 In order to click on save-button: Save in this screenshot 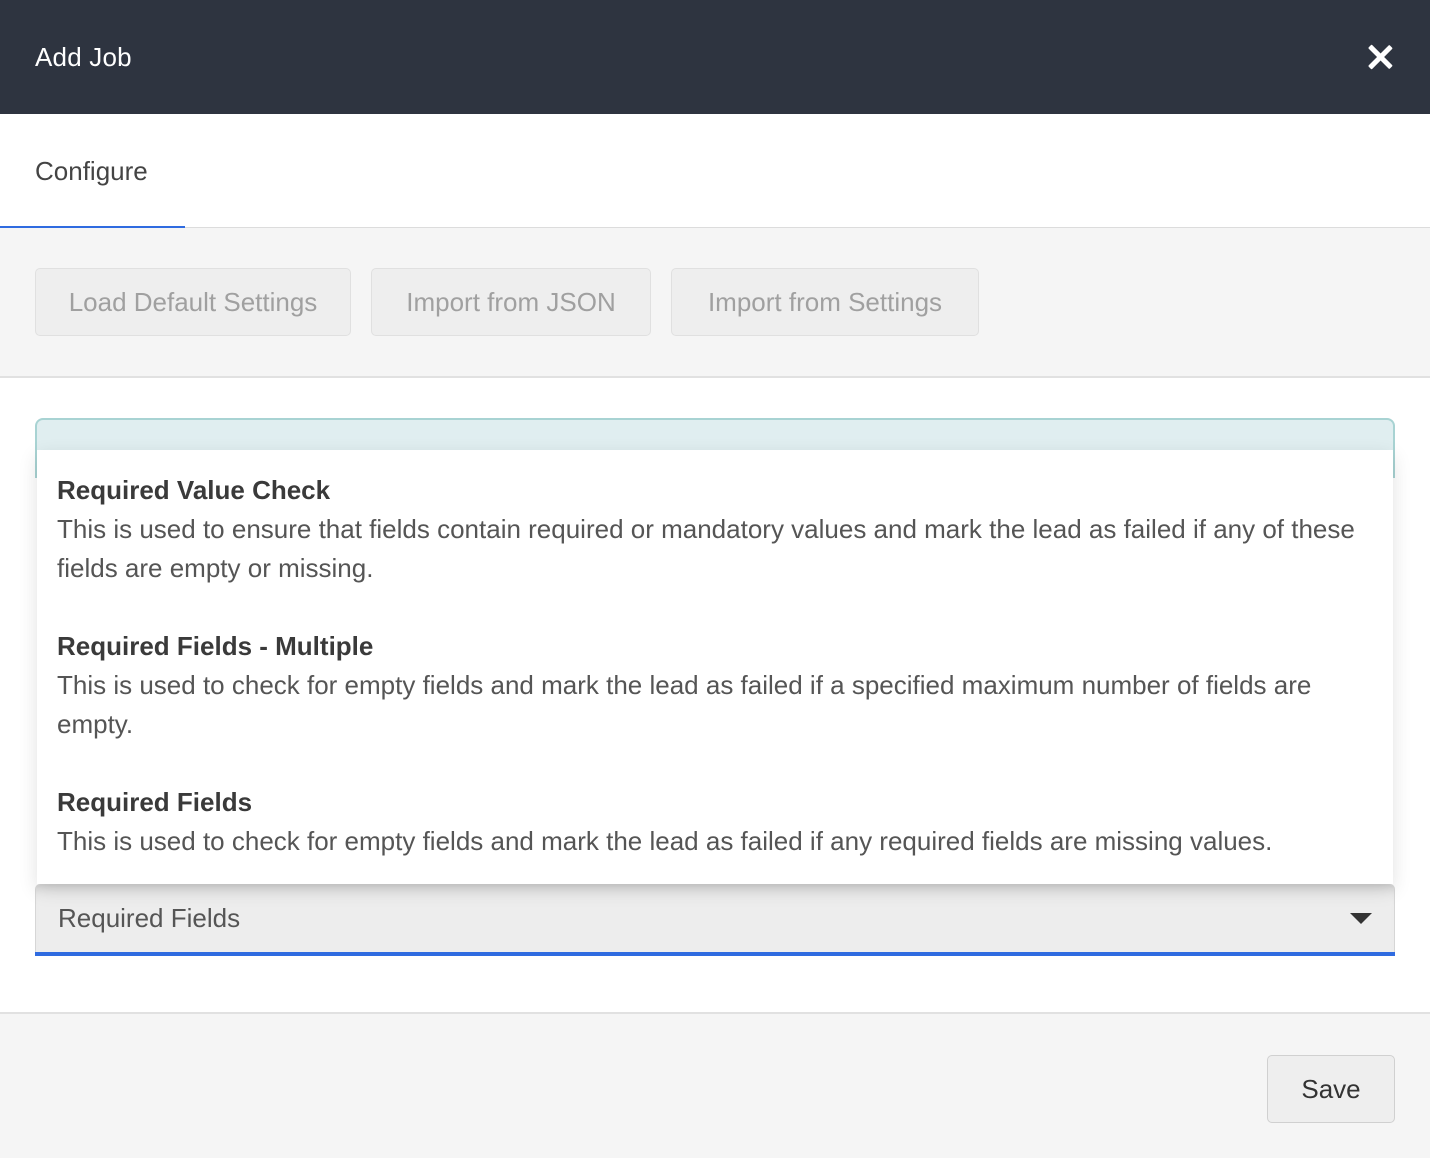, I will do `click(1331, 1089)`.